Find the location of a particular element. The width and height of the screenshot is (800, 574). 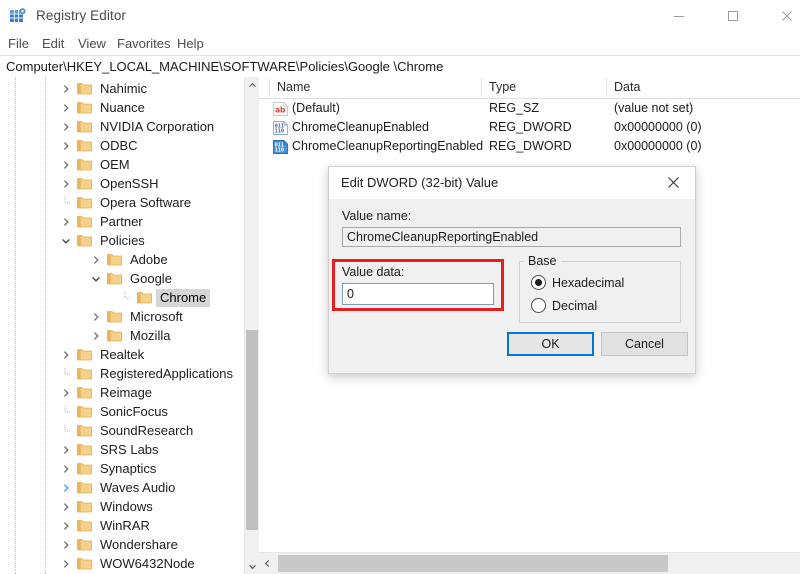

tree-item-synaptics: Synaptics is located at coordinates (122, 468).